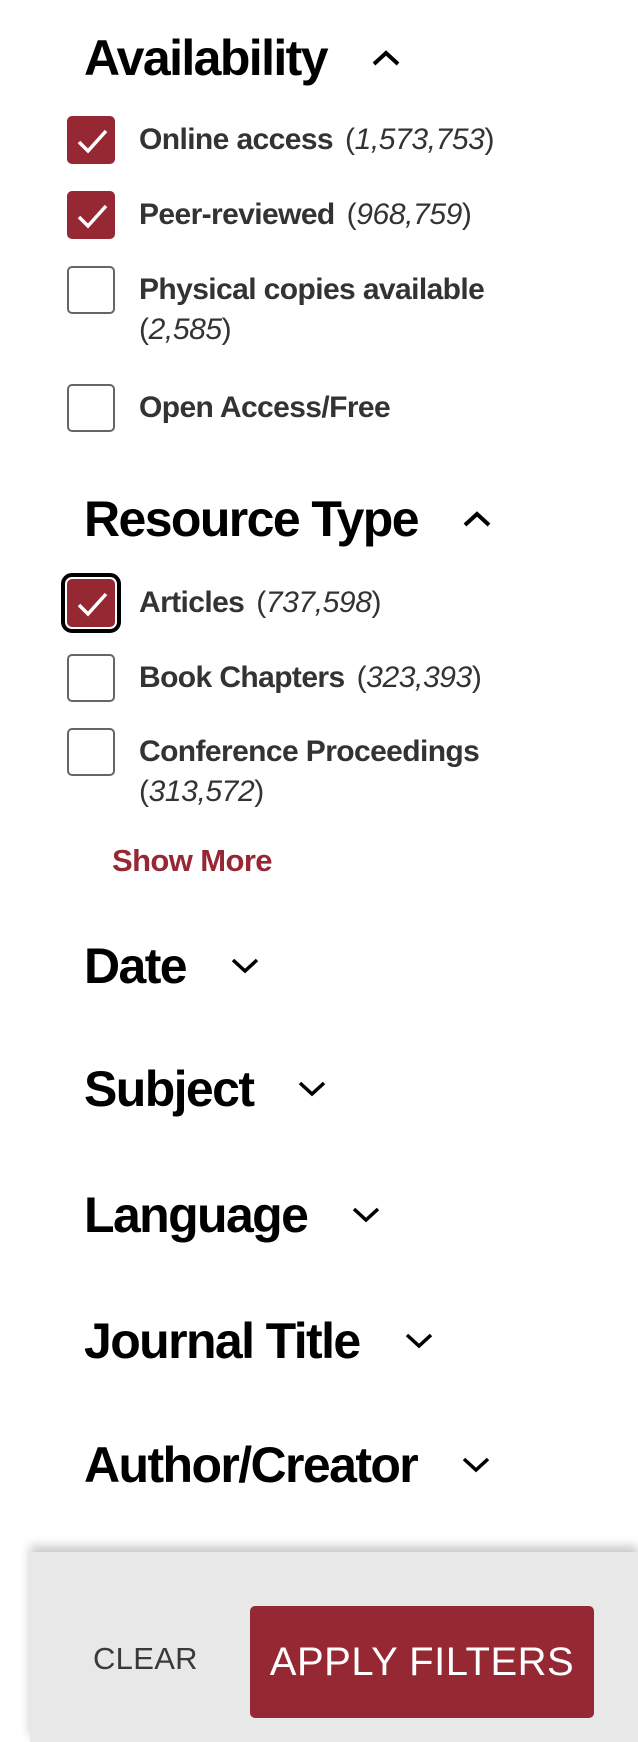  I want to click on facet-title: Date, so click(136, 966).